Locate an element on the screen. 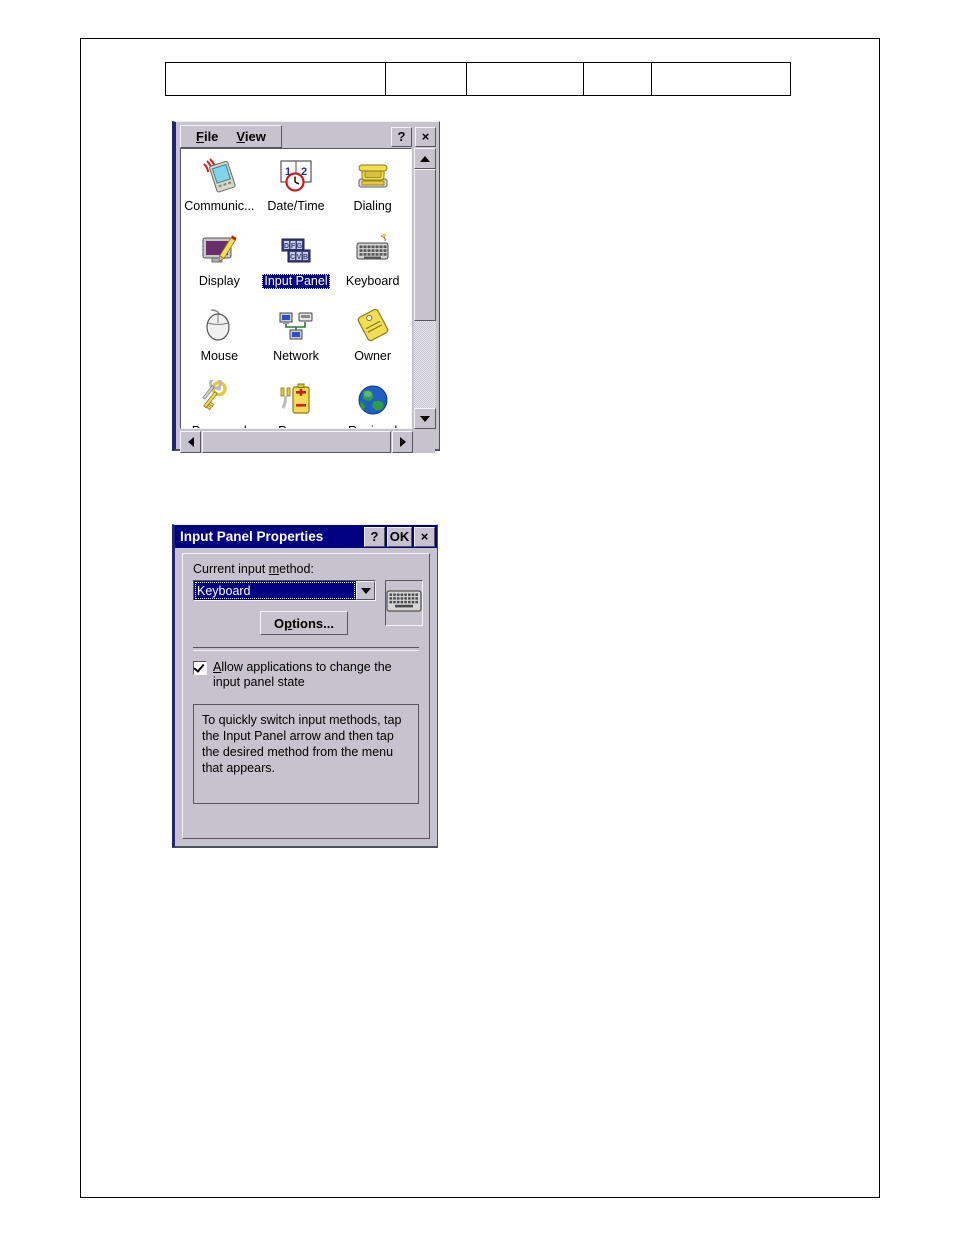 The height and width of the screenshot is (1235, 954). allow-label-line1: llow applications to change the is located at coordinates (306, 667).